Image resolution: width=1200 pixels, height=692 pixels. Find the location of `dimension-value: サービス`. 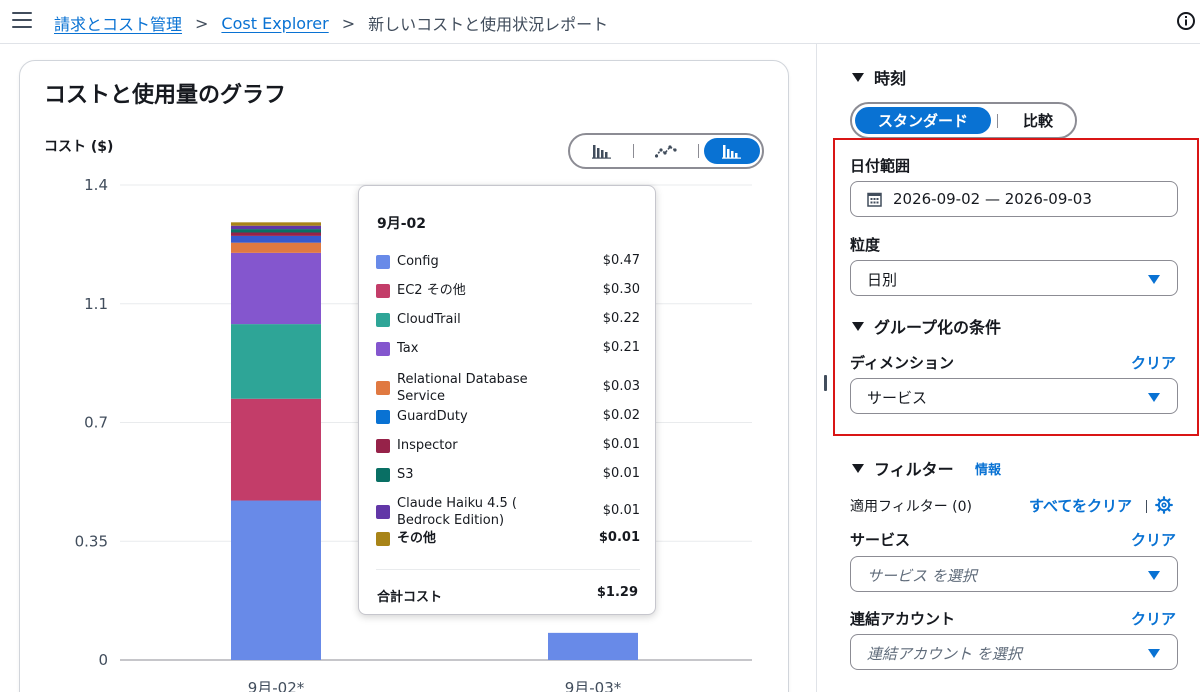

dimension-value: サービス is located at coordinates (897, 398).